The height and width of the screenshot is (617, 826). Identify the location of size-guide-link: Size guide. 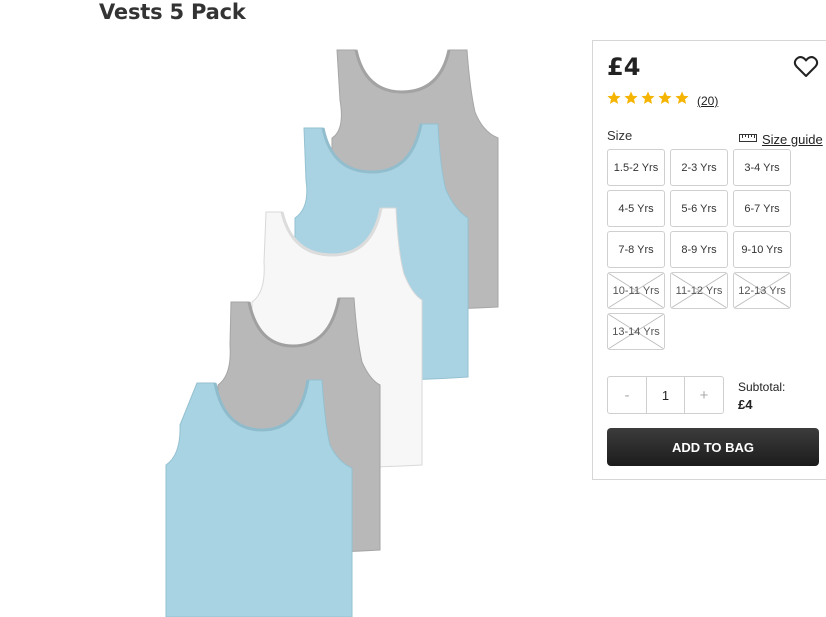
(781, 139).